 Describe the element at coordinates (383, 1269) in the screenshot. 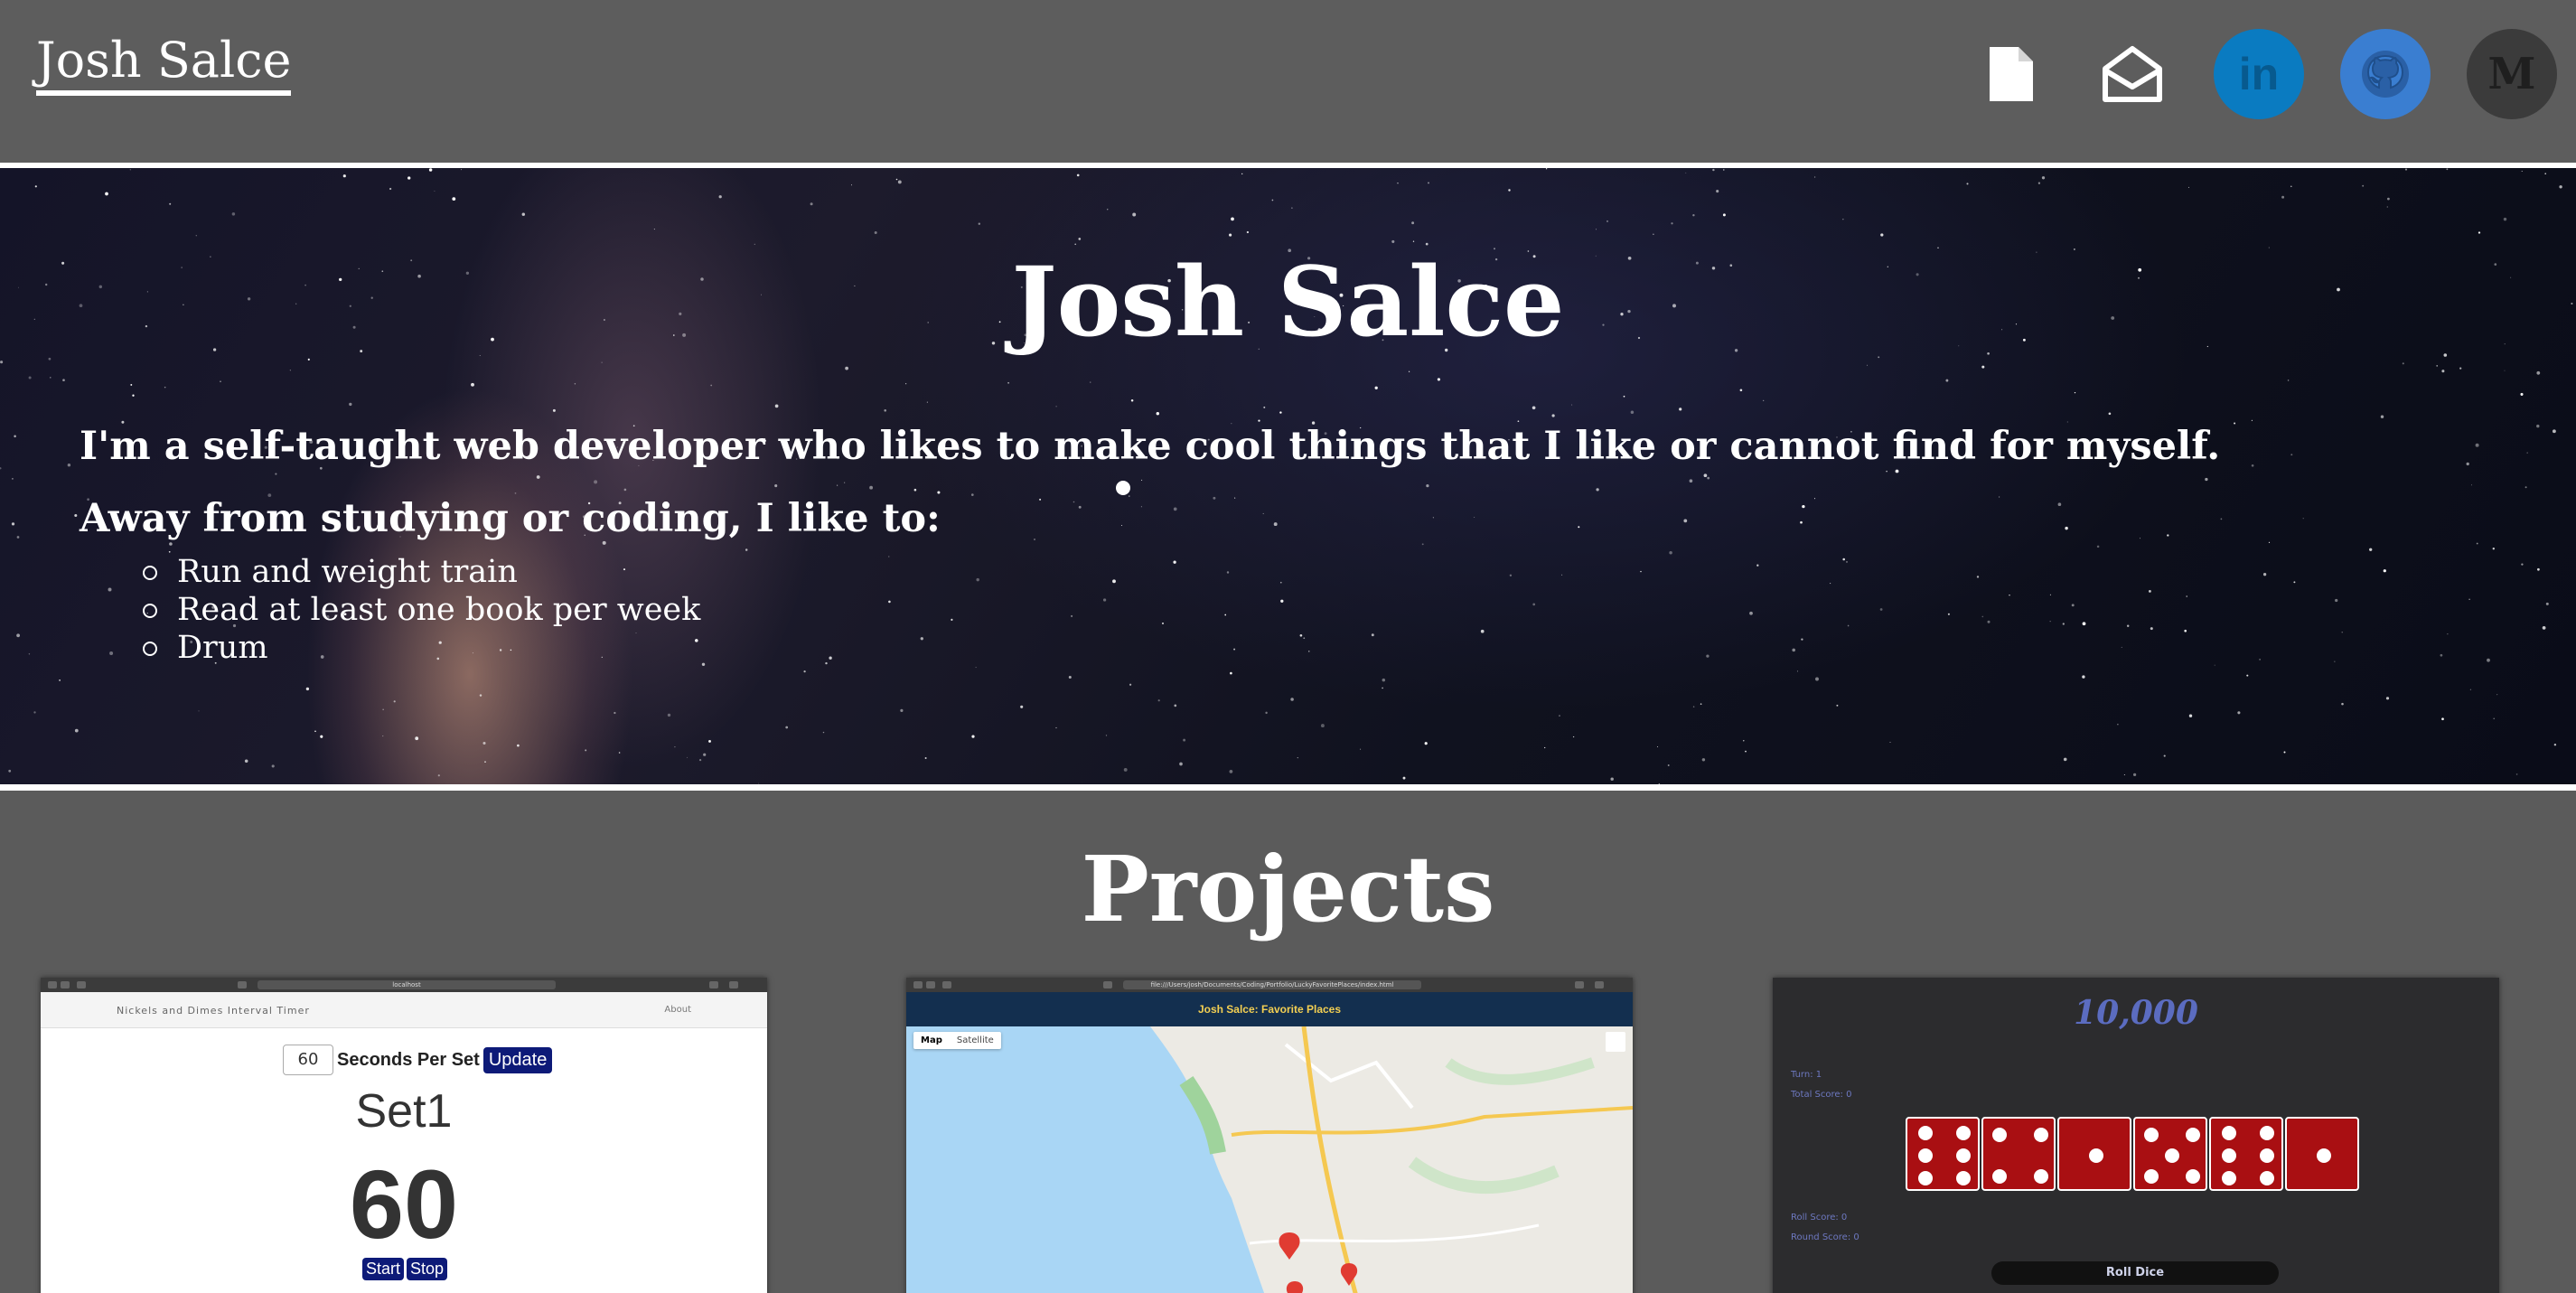

I see `start-button: Start` at that location.